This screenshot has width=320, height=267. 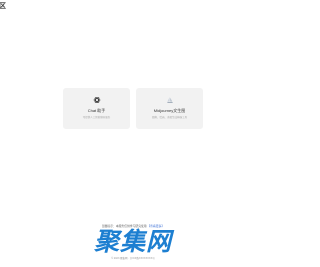 What do you see at coordinates (96, 100) in the screenshot?
I see `openai-icon` at bounding box center [96, 100].